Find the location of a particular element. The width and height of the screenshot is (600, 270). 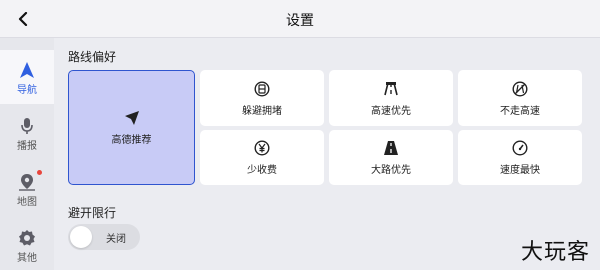

route-option-recommended: 高德推荐 is located at coordinates (131, 127).